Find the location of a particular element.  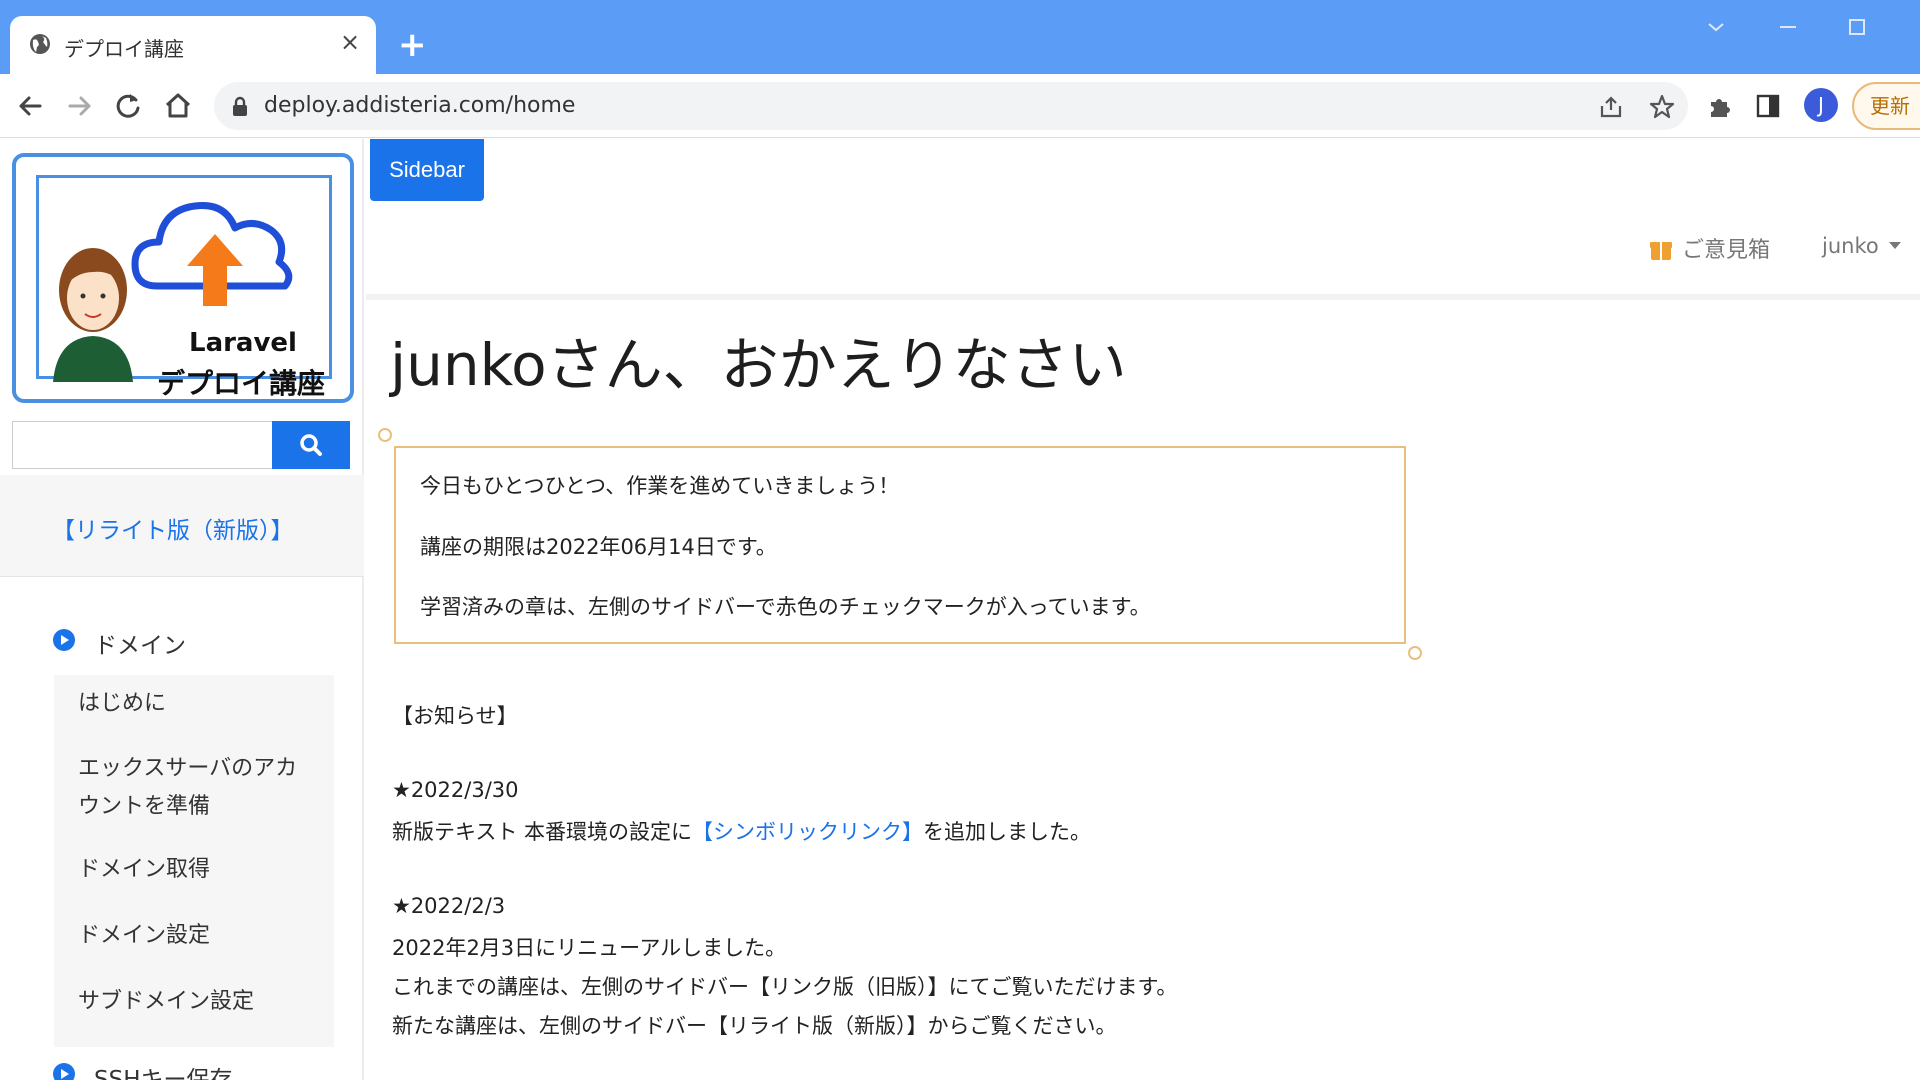

news-line: 新たな講座は、左側のサイドバー【リライト版（新版）】からご覧ください。 is located at coordinates (754, 1026).